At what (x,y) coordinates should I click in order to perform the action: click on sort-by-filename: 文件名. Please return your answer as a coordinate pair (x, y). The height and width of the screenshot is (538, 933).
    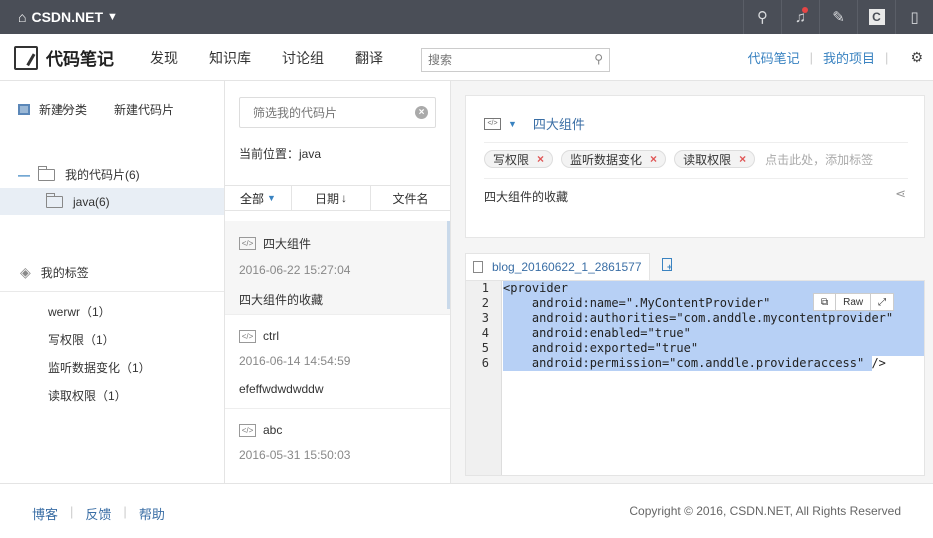
    Looking at the image, I should click on (410, 198).